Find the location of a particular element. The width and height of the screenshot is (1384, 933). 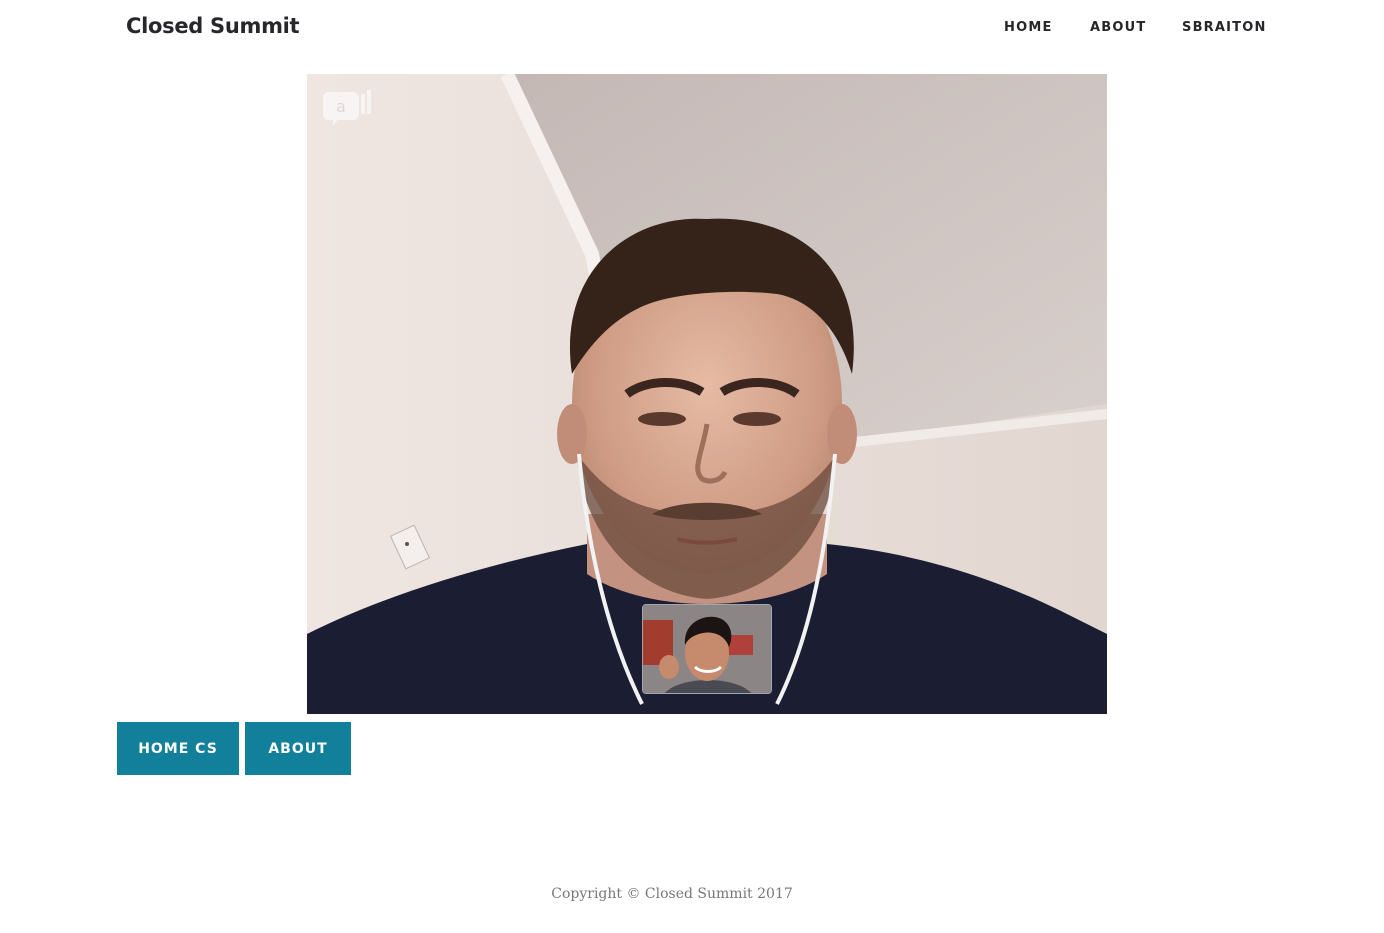

top-navigation: HOME ABOUT SBRAITON is located at coordinates (1135, 28).